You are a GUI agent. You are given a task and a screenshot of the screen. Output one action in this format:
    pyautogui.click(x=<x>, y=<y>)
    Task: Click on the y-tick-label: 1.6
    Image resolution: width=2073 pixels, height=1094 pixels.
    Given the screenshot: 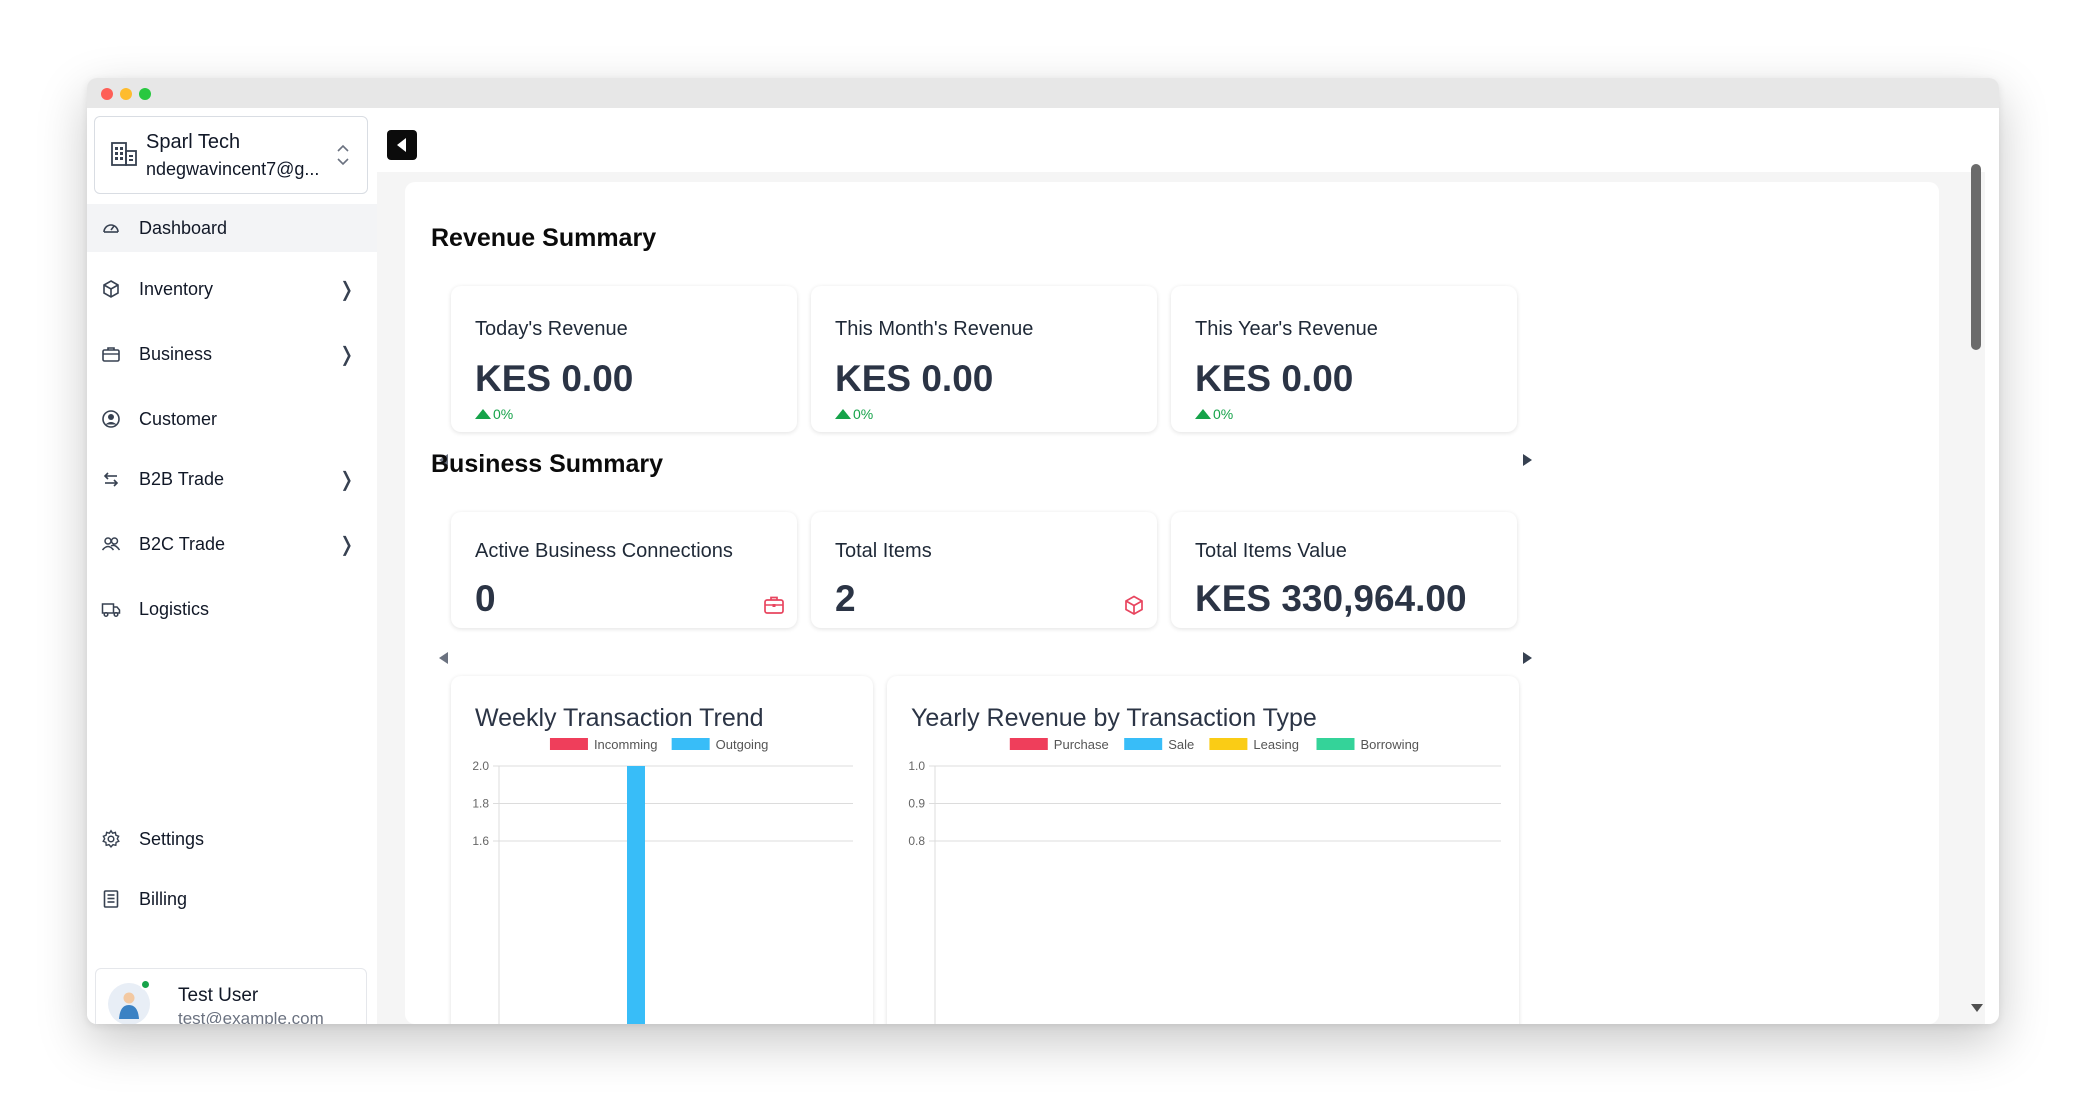 What is the action you would take?
    pyautogui.click(x=480, y=841)
    